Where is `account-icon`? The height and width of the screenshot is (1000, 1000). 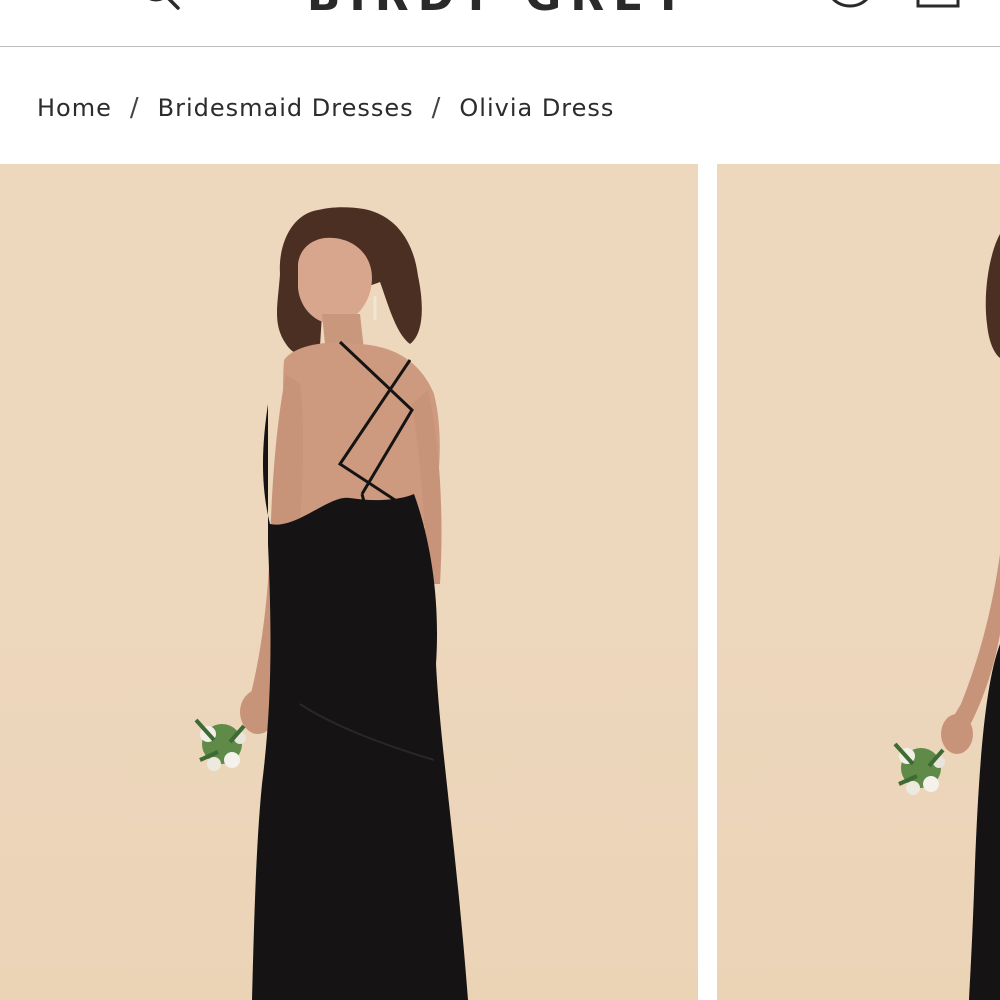 account-icon is located at coordinates (850, 6).